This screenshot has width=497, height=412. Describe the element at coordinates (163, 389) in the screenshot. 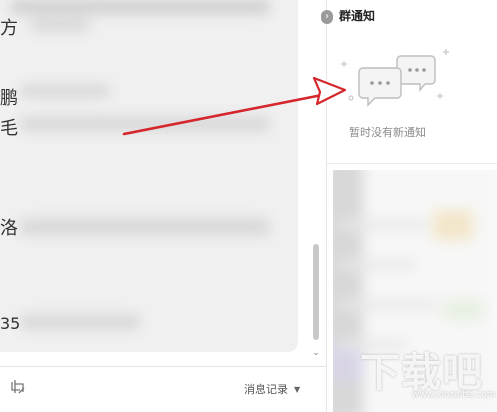

I see `chat-footer-toolbar: 消息记录 ▼` at that location.